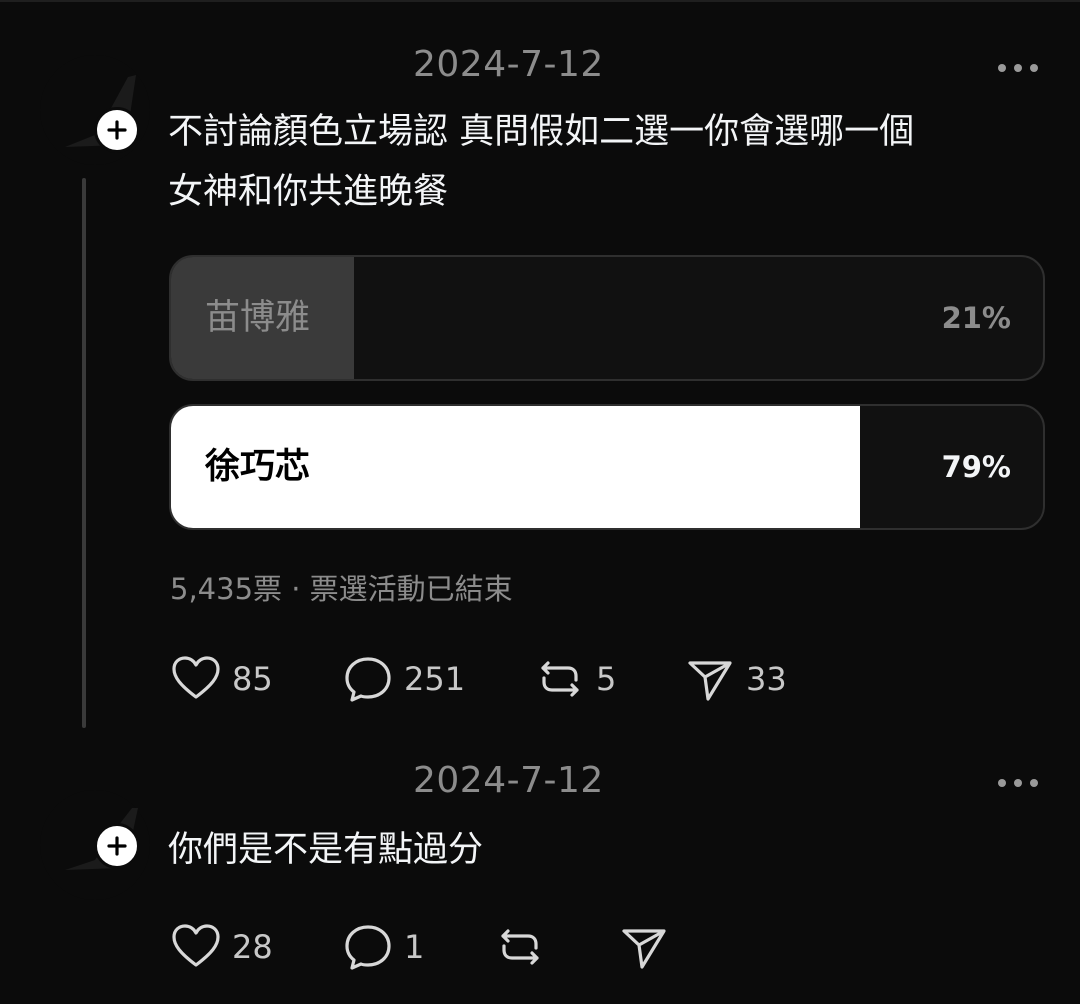 The width and height of the screenshot is (1080, 1004). I want to click on comment-button: 251, so click(438, 679).